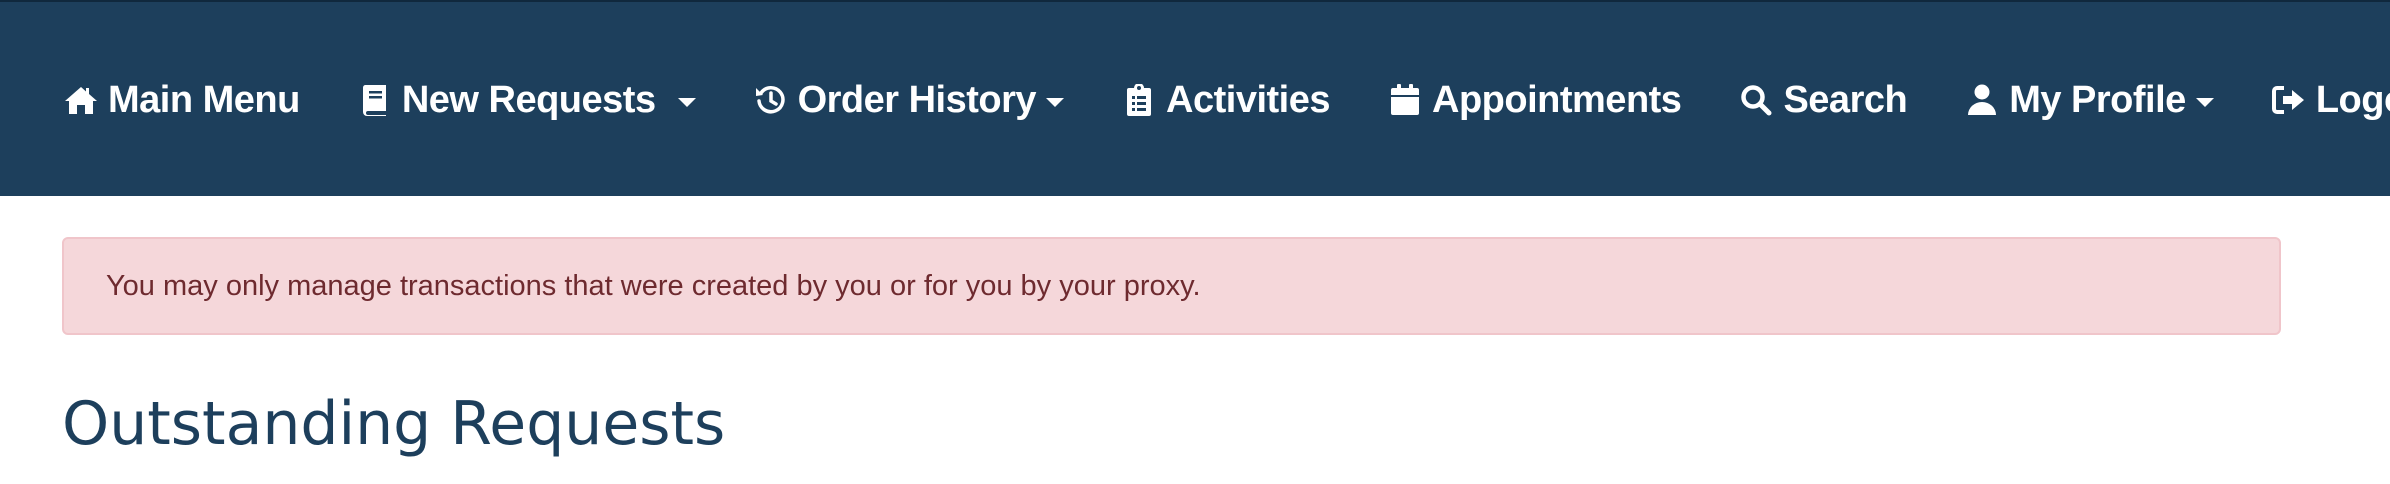 Image resolution: width=2390 pixels, height=484 pixels. Describe the element at coordinates (1845, 99) in the screenshot. I see `nav-item-label: Search` at that location.